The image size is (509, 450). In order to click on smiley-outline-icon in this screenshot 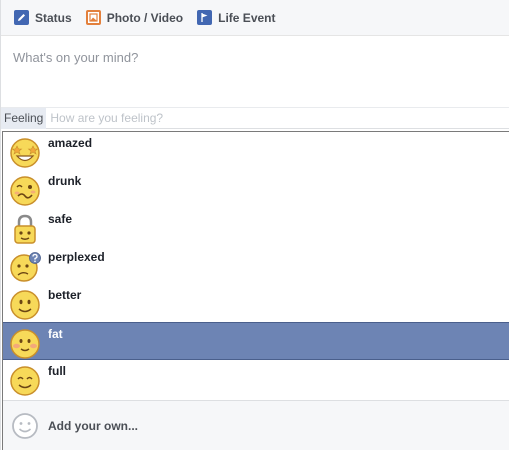, I will do `click(25, 425)`.